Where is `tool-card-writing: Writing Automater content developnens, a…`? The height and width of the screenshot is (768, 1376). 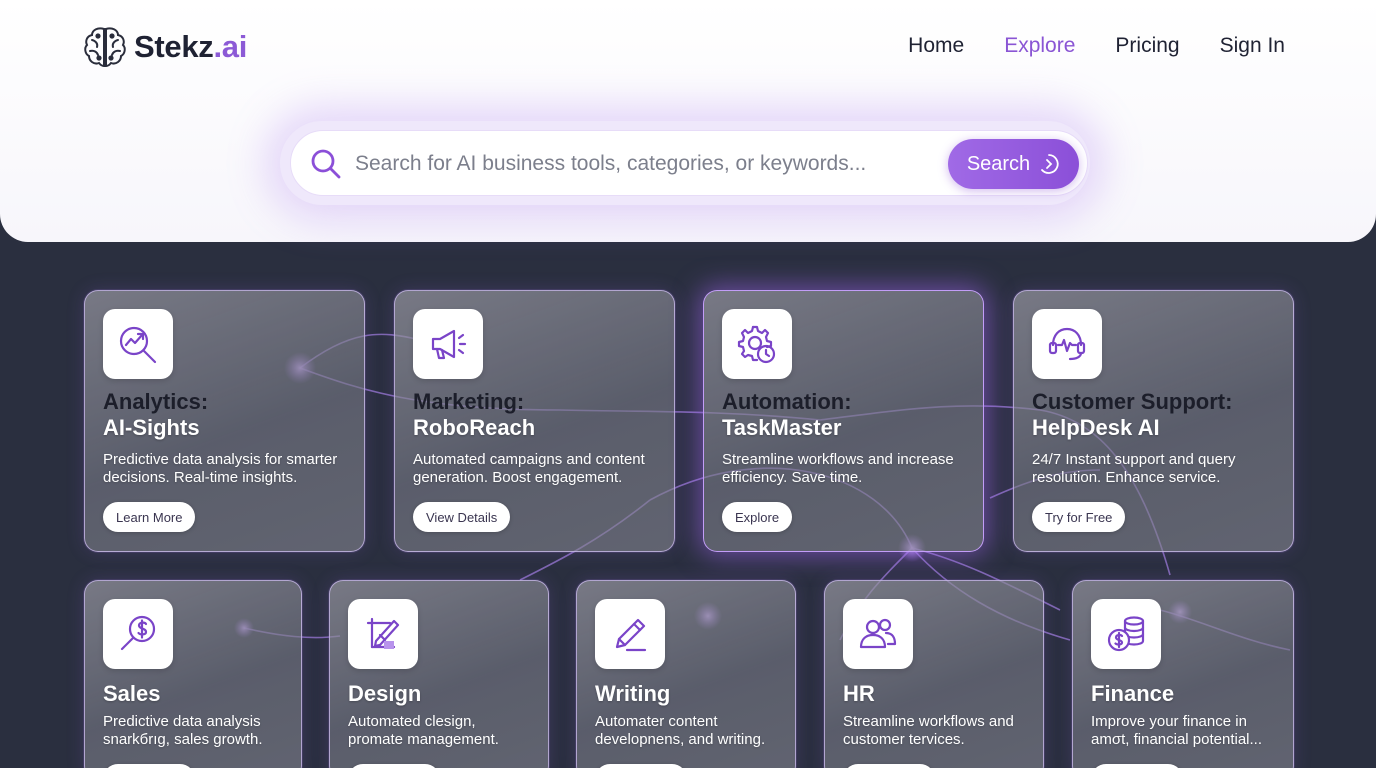
tool-card-writing: Writing Automater content developnens, a… is located at coordinates (686, 674).